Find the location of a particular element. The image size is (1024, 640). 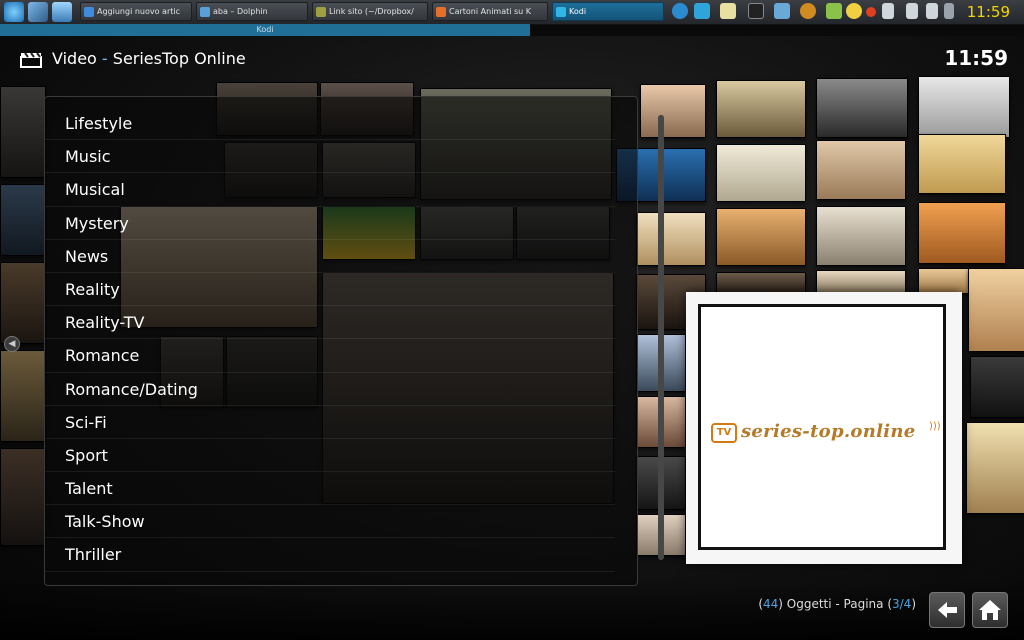

back-arrow-icon is located at coordinates (947, 610).